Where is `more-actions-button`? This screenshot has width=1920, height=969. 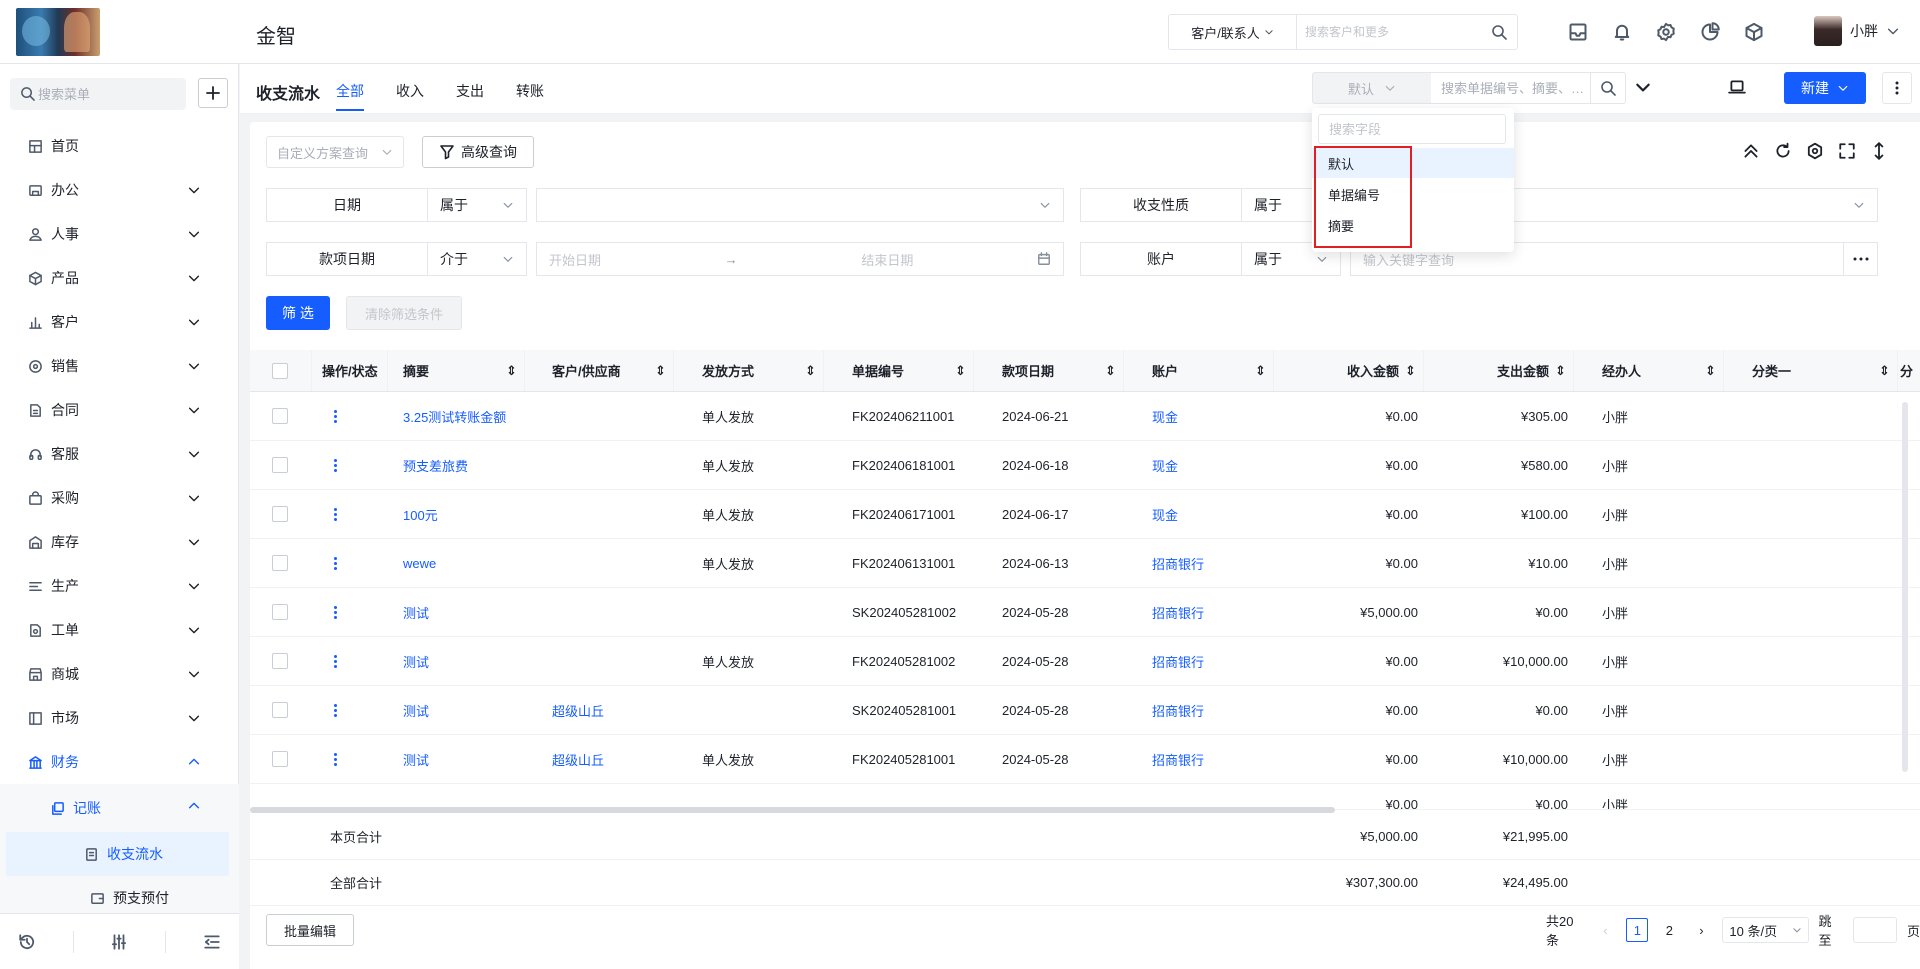
more-actions-button is located at coordinates (1897, 88).